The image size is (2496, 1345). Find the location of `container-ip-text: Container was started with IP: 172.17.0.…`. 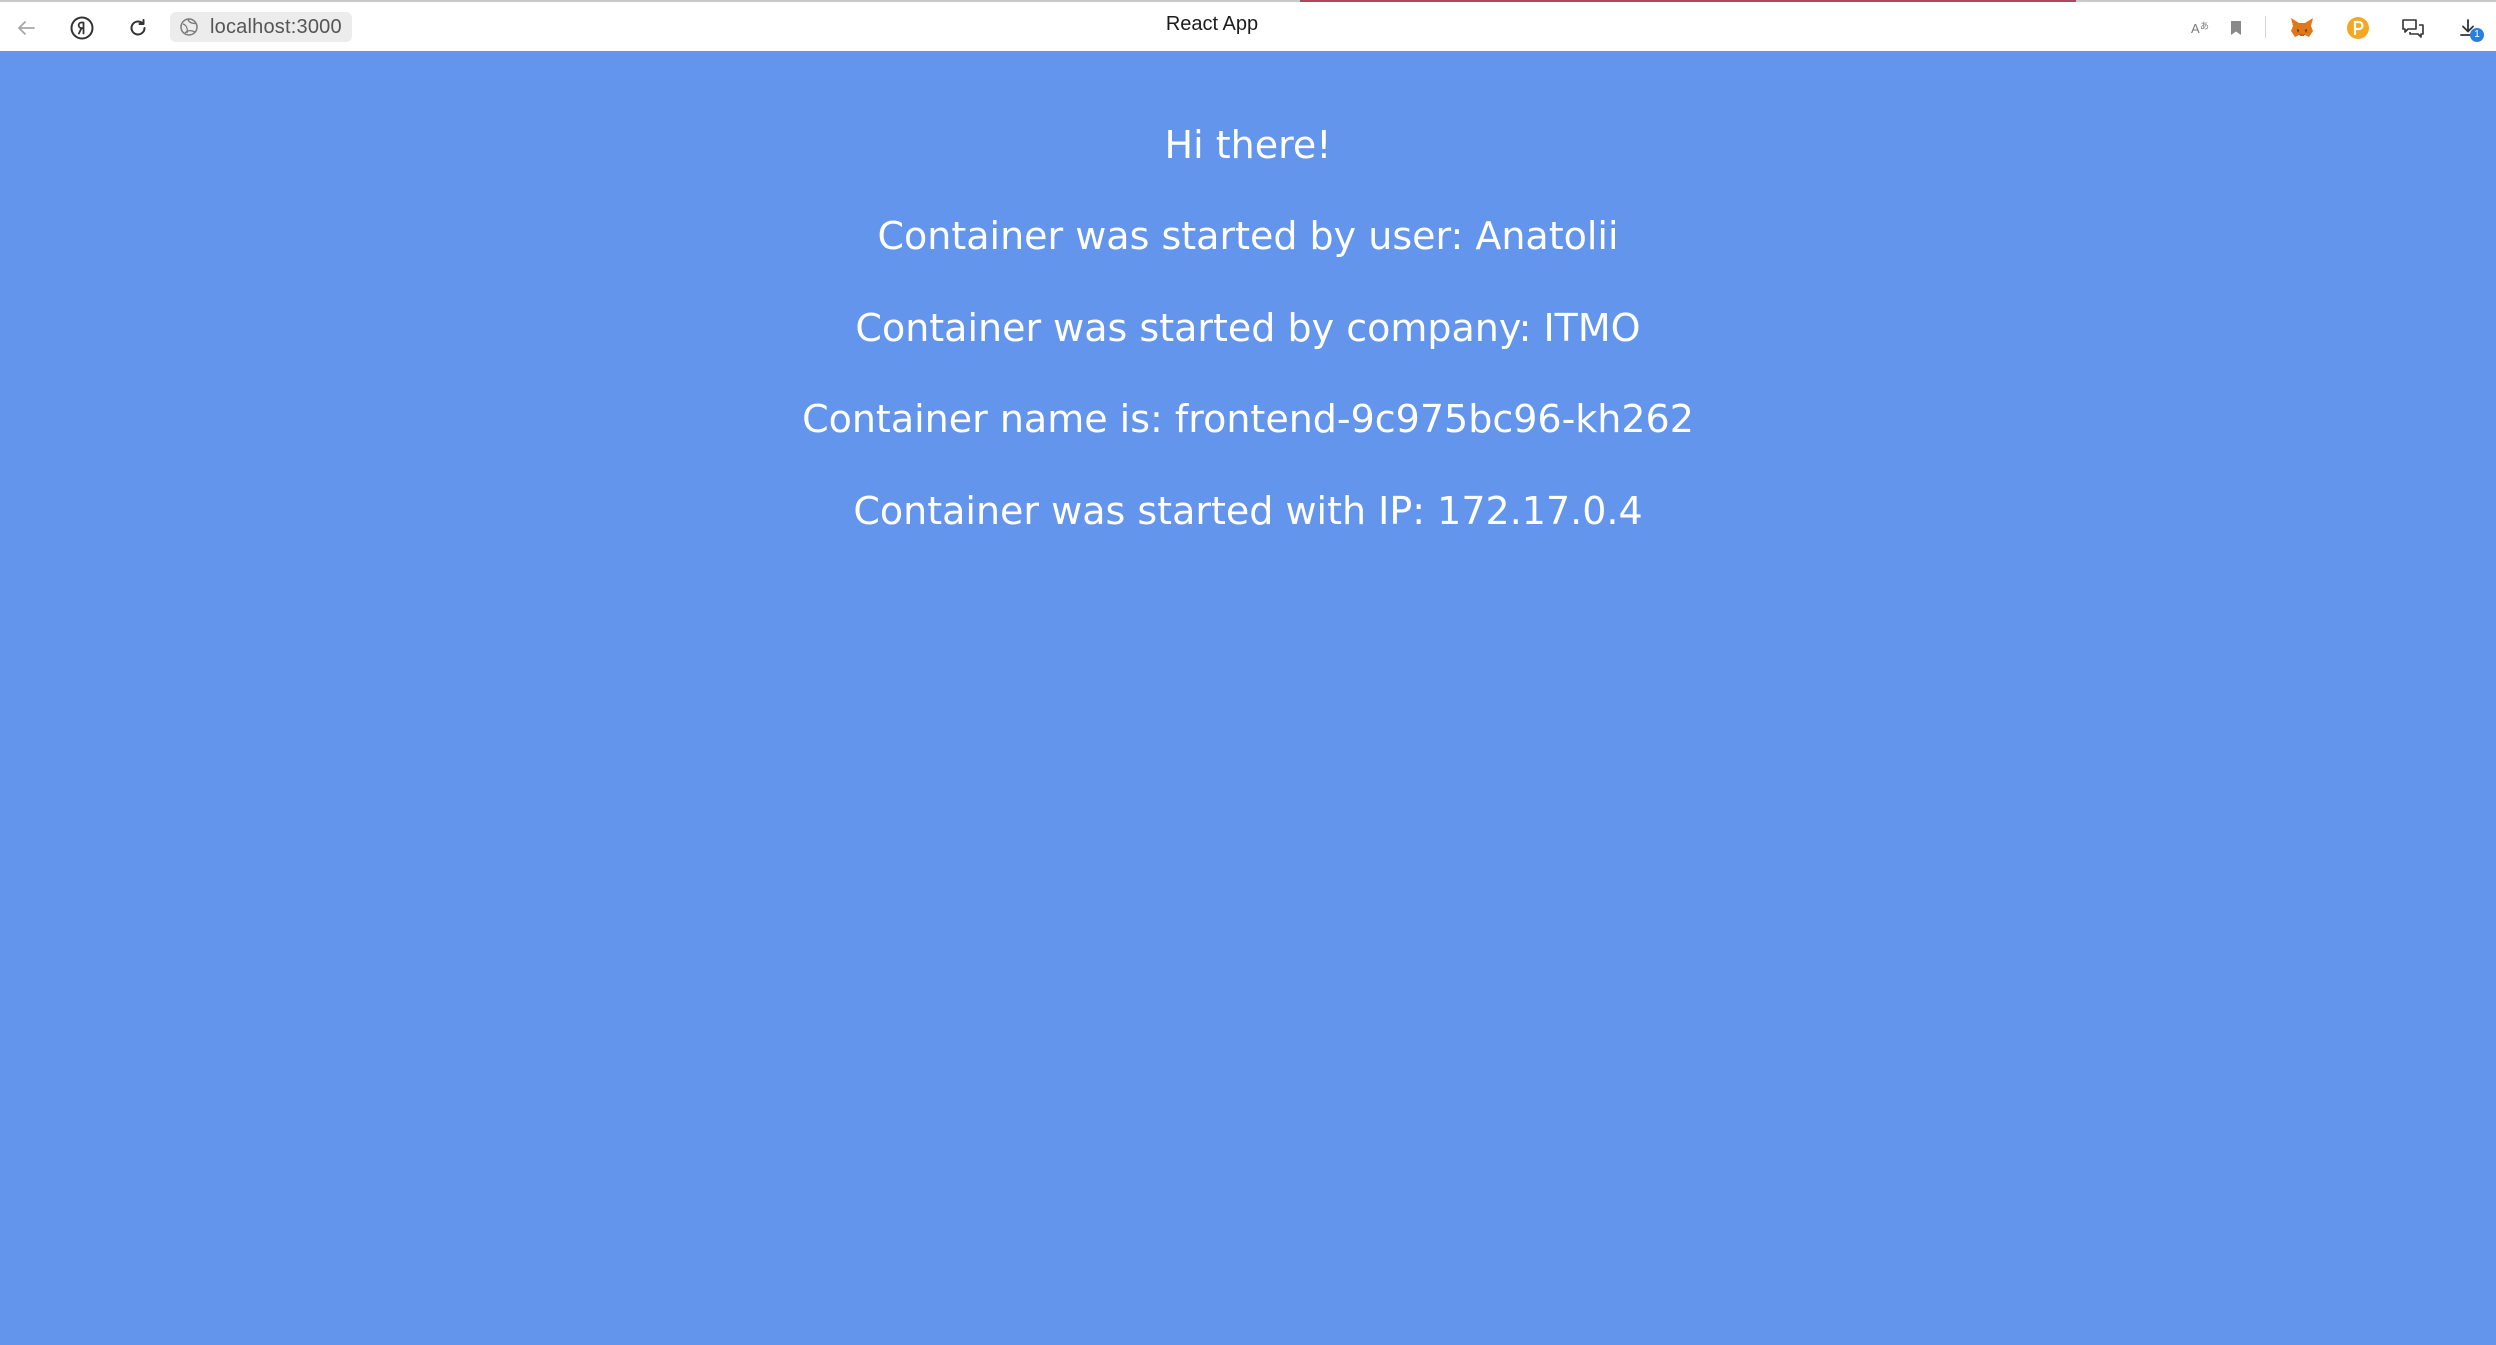

container-ip-text: Container was started with IP: 172.17.0.… is located at coordinates (1248, 510).